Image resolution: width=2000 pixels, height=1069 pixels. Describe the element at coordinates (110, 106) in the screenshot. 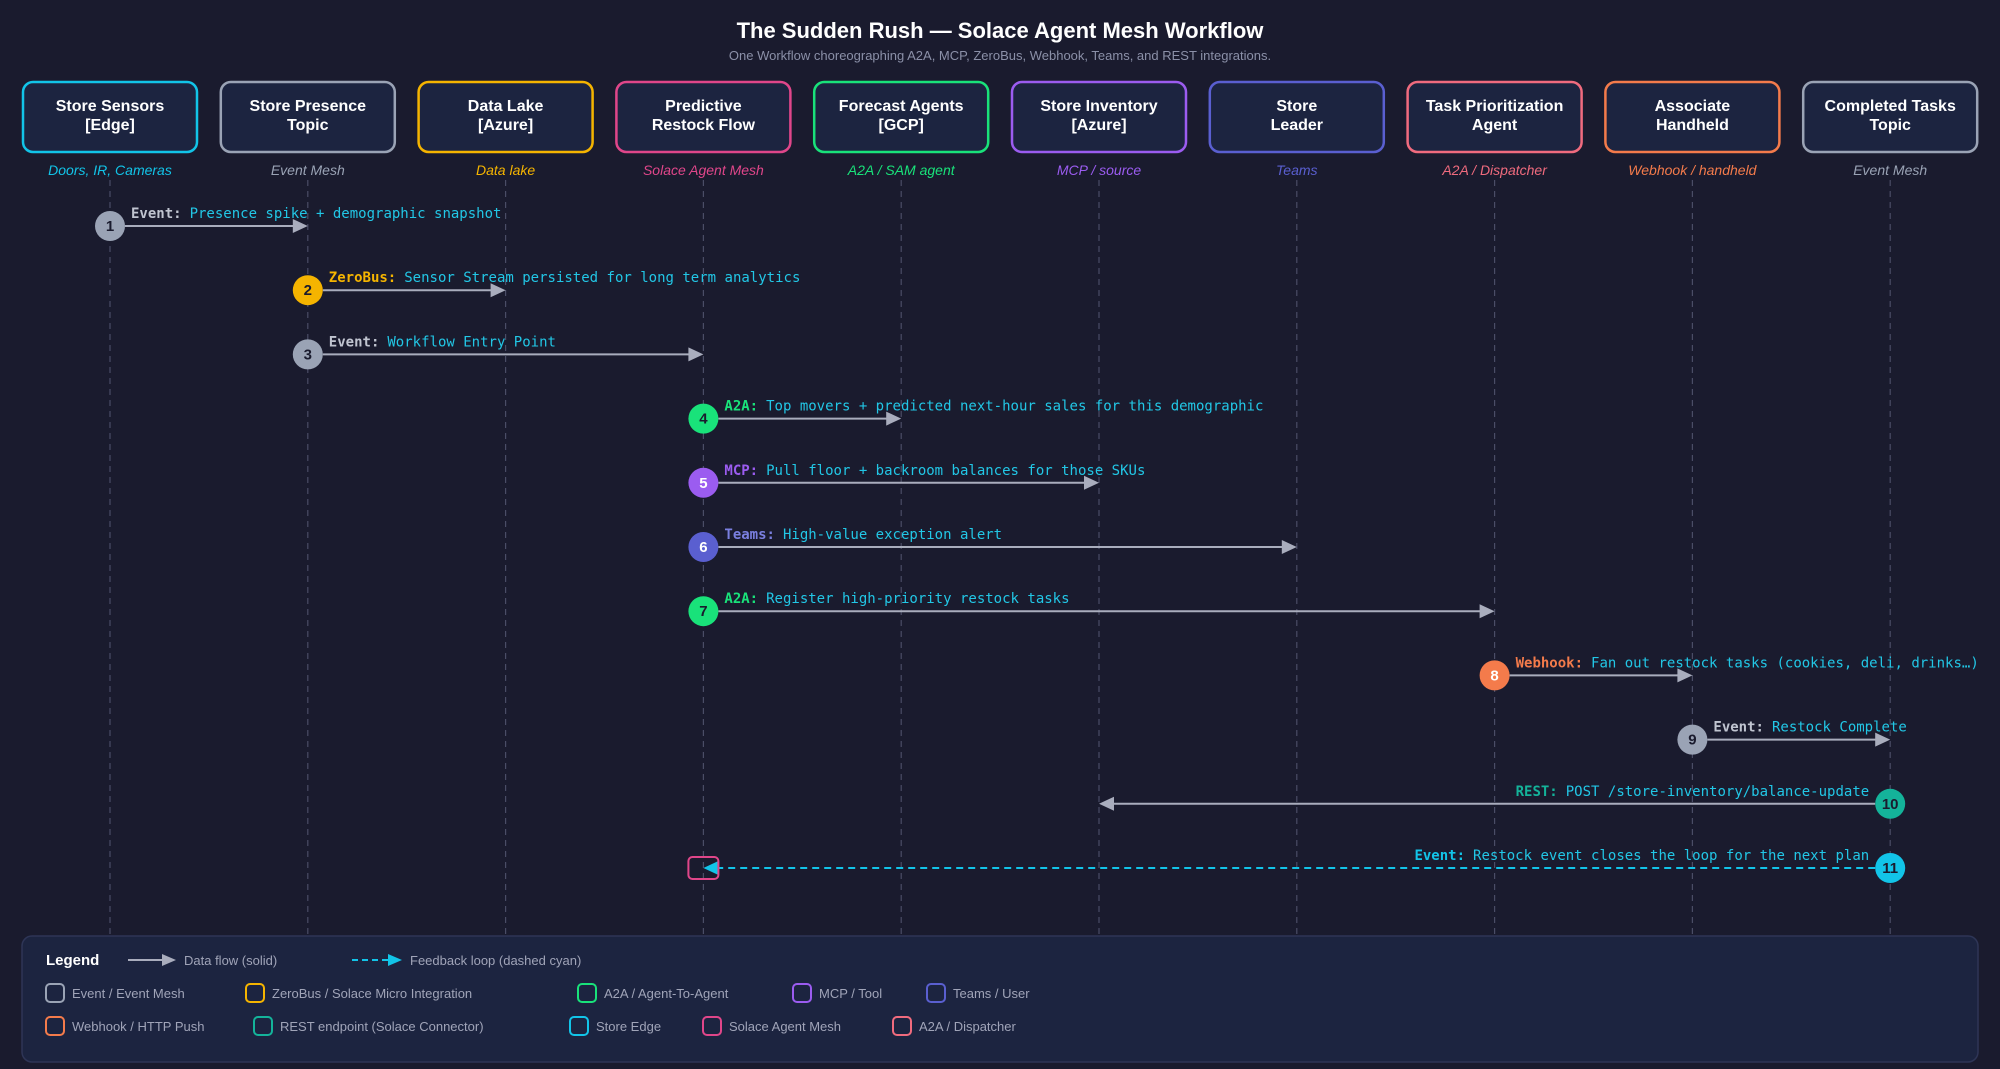

I see `lane-title-sensors: Store Sensors` at that location.